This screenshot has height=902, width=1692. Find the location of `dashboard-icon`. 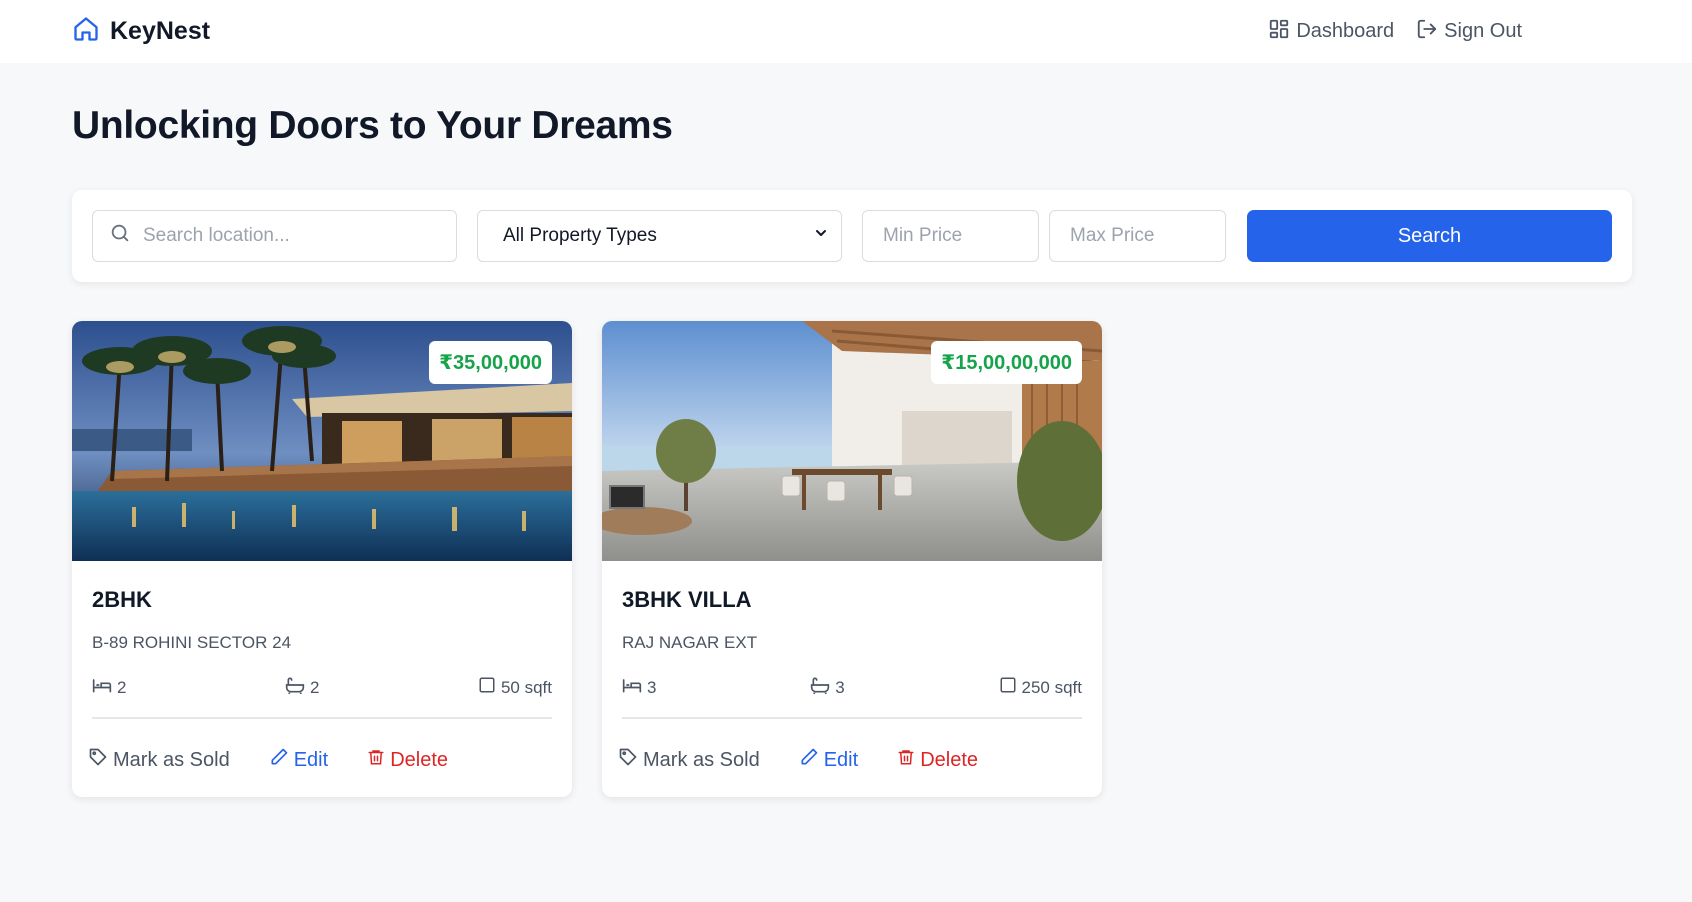

dashboard-icon is located at coordinates (1279, 32).